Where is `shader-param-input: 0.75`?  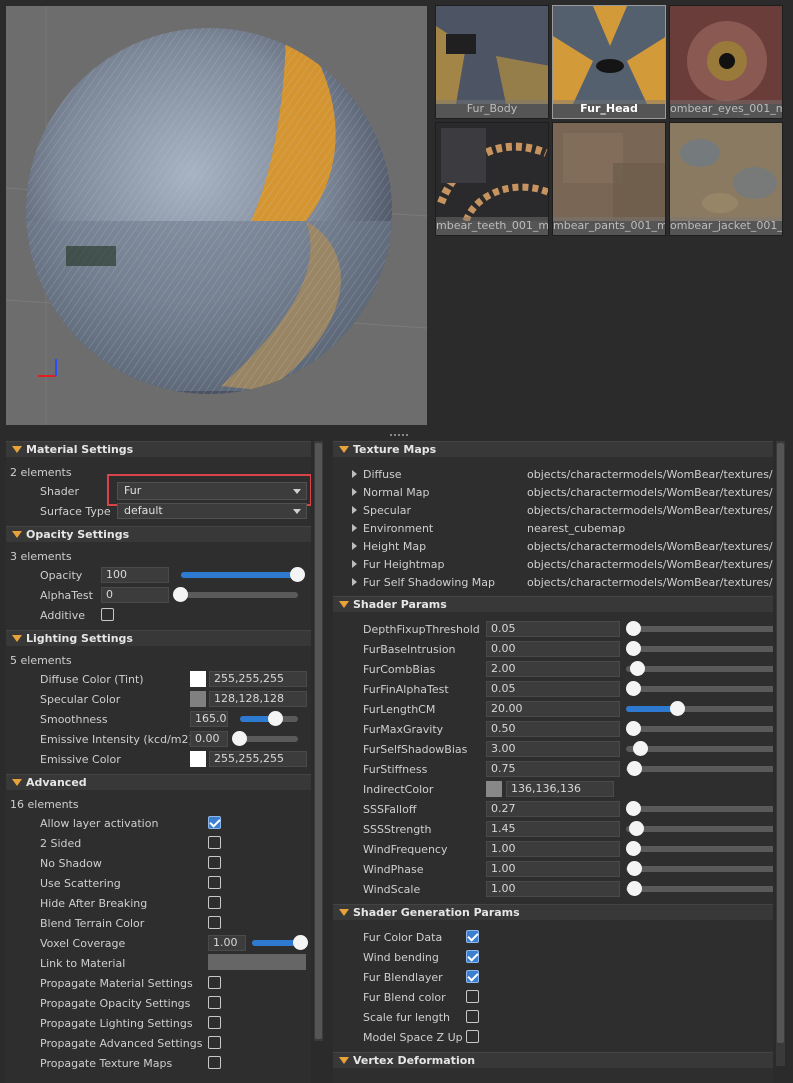
shader-param-input: 0.75 is located at coordinates (553, 769).